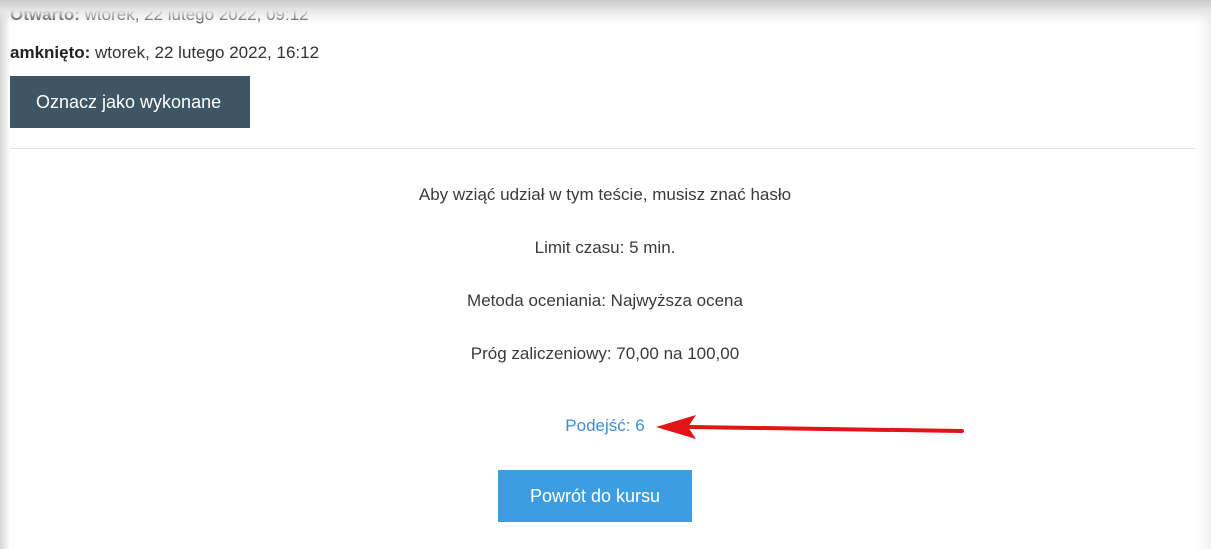 The width and height of the screenshot is (1211, 549). What do you see at coordinates (1204, 274) in the screenshot?
I see `right-edge` at bounding box center [1204, 274].